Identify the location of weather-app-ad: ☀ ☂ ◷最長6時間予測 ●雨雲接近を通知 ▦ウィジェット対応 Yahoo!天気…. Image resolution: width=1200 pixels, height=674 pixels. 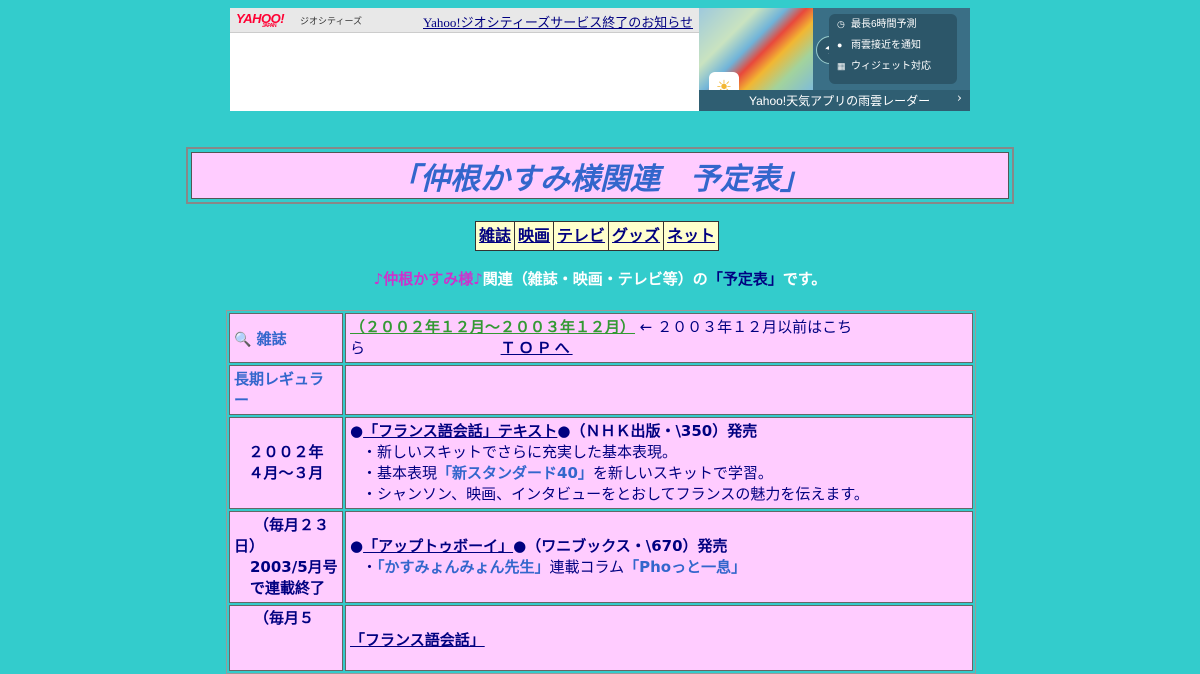
(834, 59).